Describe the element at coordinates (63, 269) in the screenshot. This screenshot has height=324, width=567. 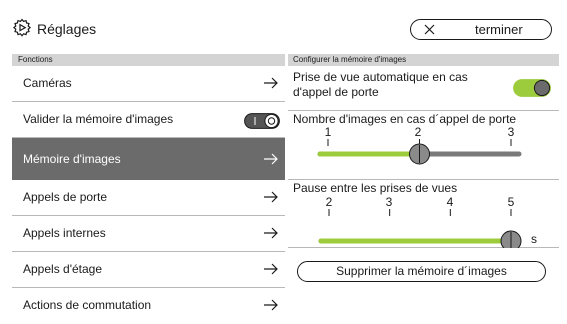
I see `menu-item-label: Appels d'étage` at that location.